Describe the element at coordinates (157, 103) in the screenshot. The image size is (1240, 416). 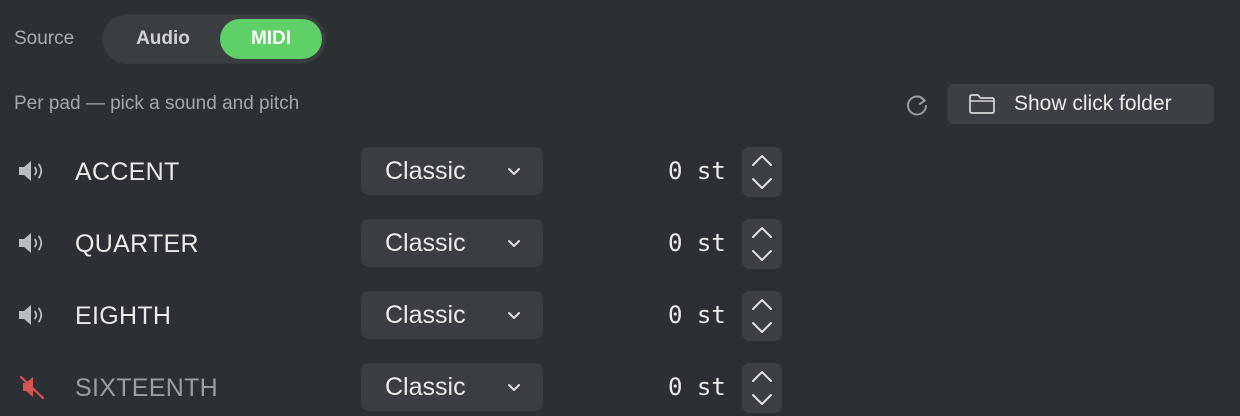
I see `per-pad-hint: Per pad — pick a sound and pitch` at that location.